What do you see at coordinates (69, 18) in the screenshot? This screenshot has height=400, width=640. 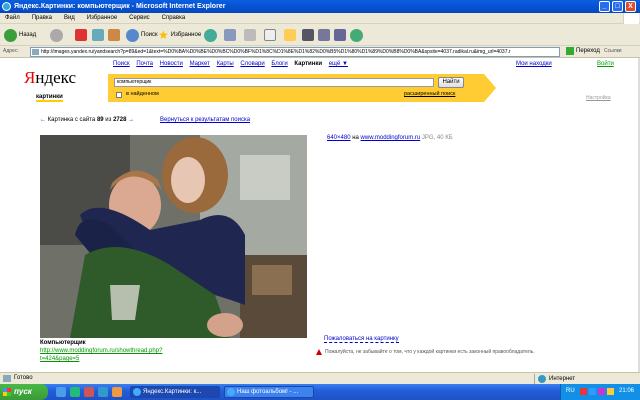 I see `menu-view: Вид` at bounding box center [69, 18].